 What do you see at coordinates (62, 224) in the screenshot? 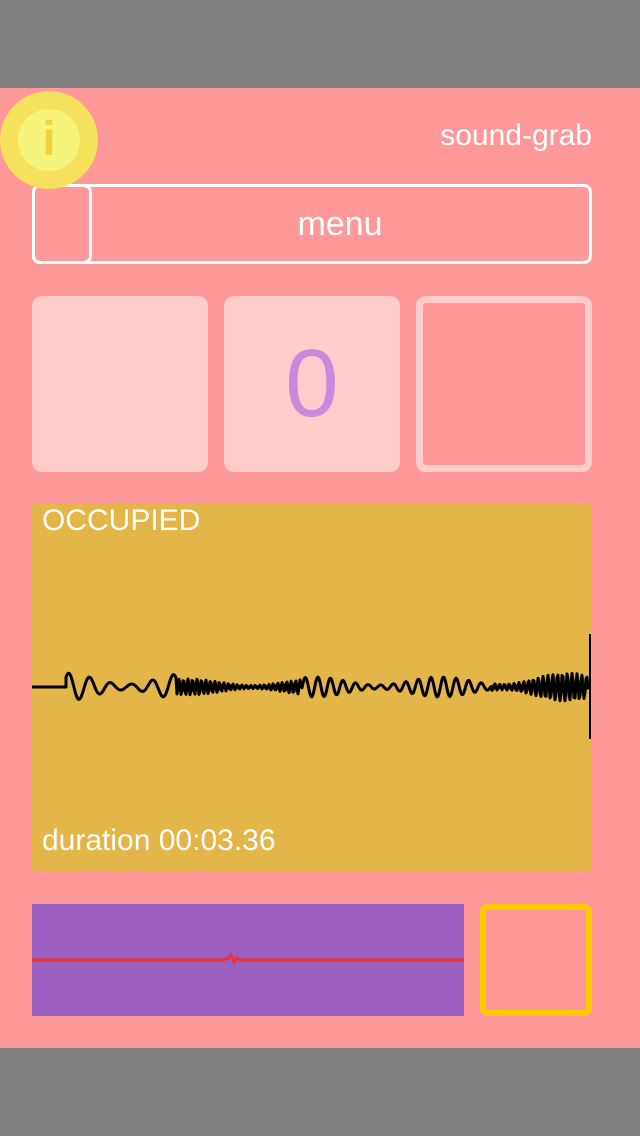
I see `menu-toggle` at bounding box center [62, 224].